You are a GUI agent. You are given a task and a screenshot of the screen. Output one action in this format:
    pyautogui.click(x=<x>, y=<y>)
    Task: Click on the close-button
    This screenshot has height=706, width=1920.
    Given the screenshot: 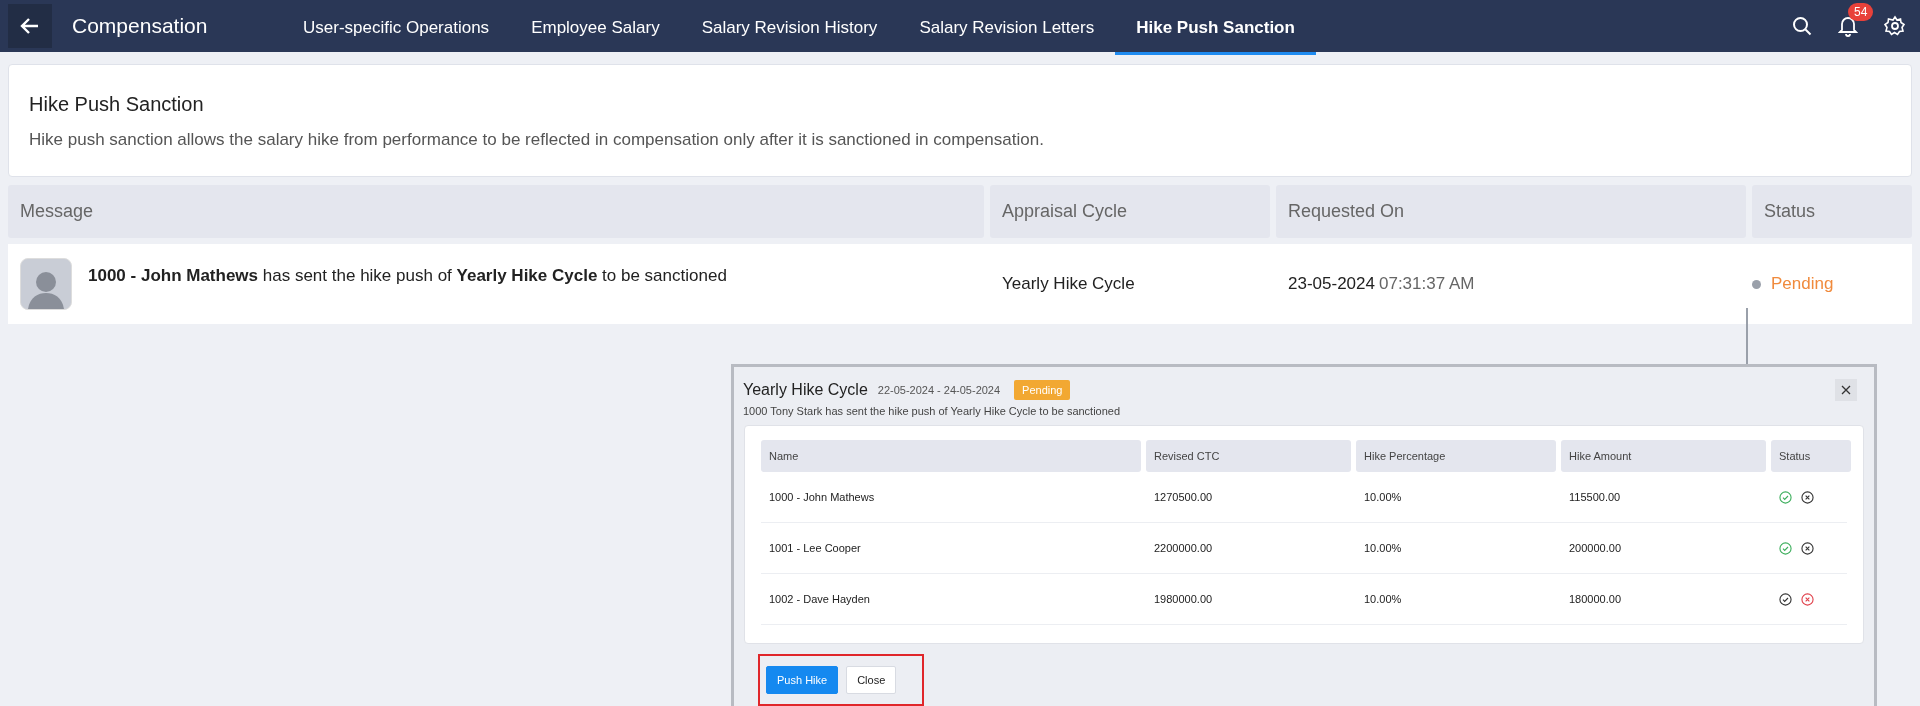 What is the action you would take?
    pyautogui.click(x=1846, y=390)
    